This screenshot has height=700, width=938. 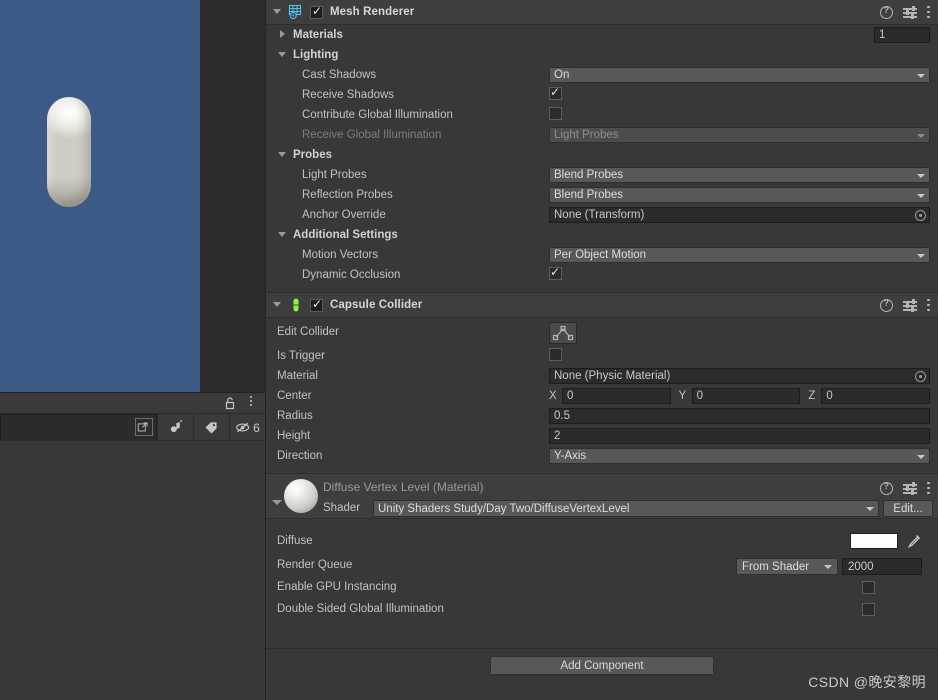 I want to click on visibility-toggle: 6, so click(x=247, y=427).